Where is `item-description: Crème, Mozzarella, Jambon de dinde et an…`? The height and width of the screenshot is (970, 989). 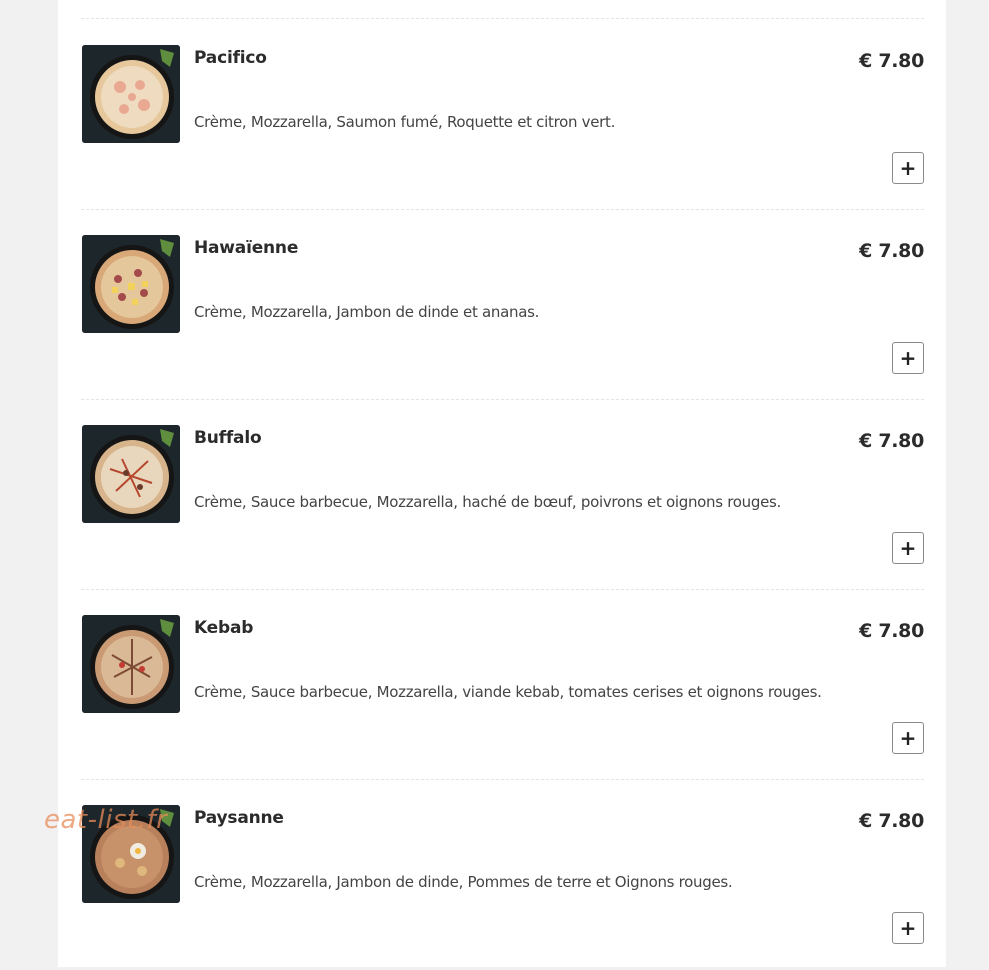 item-description: Crème, Mozzarella, Jambon de dinde et an… is located at coordinates (367, 312).